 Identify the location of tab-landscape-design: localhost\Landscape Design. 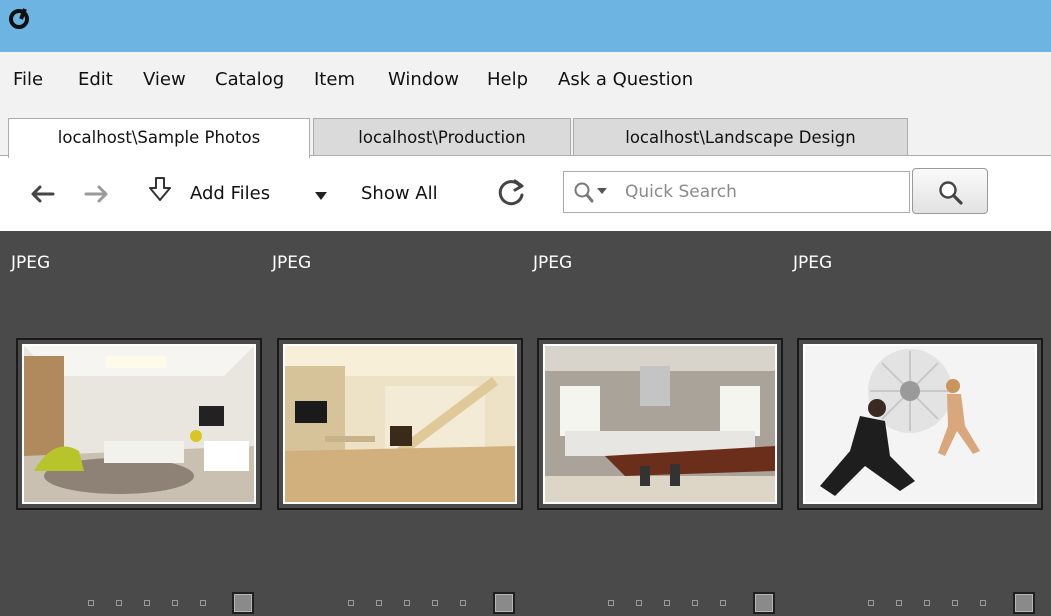
(740, 137).